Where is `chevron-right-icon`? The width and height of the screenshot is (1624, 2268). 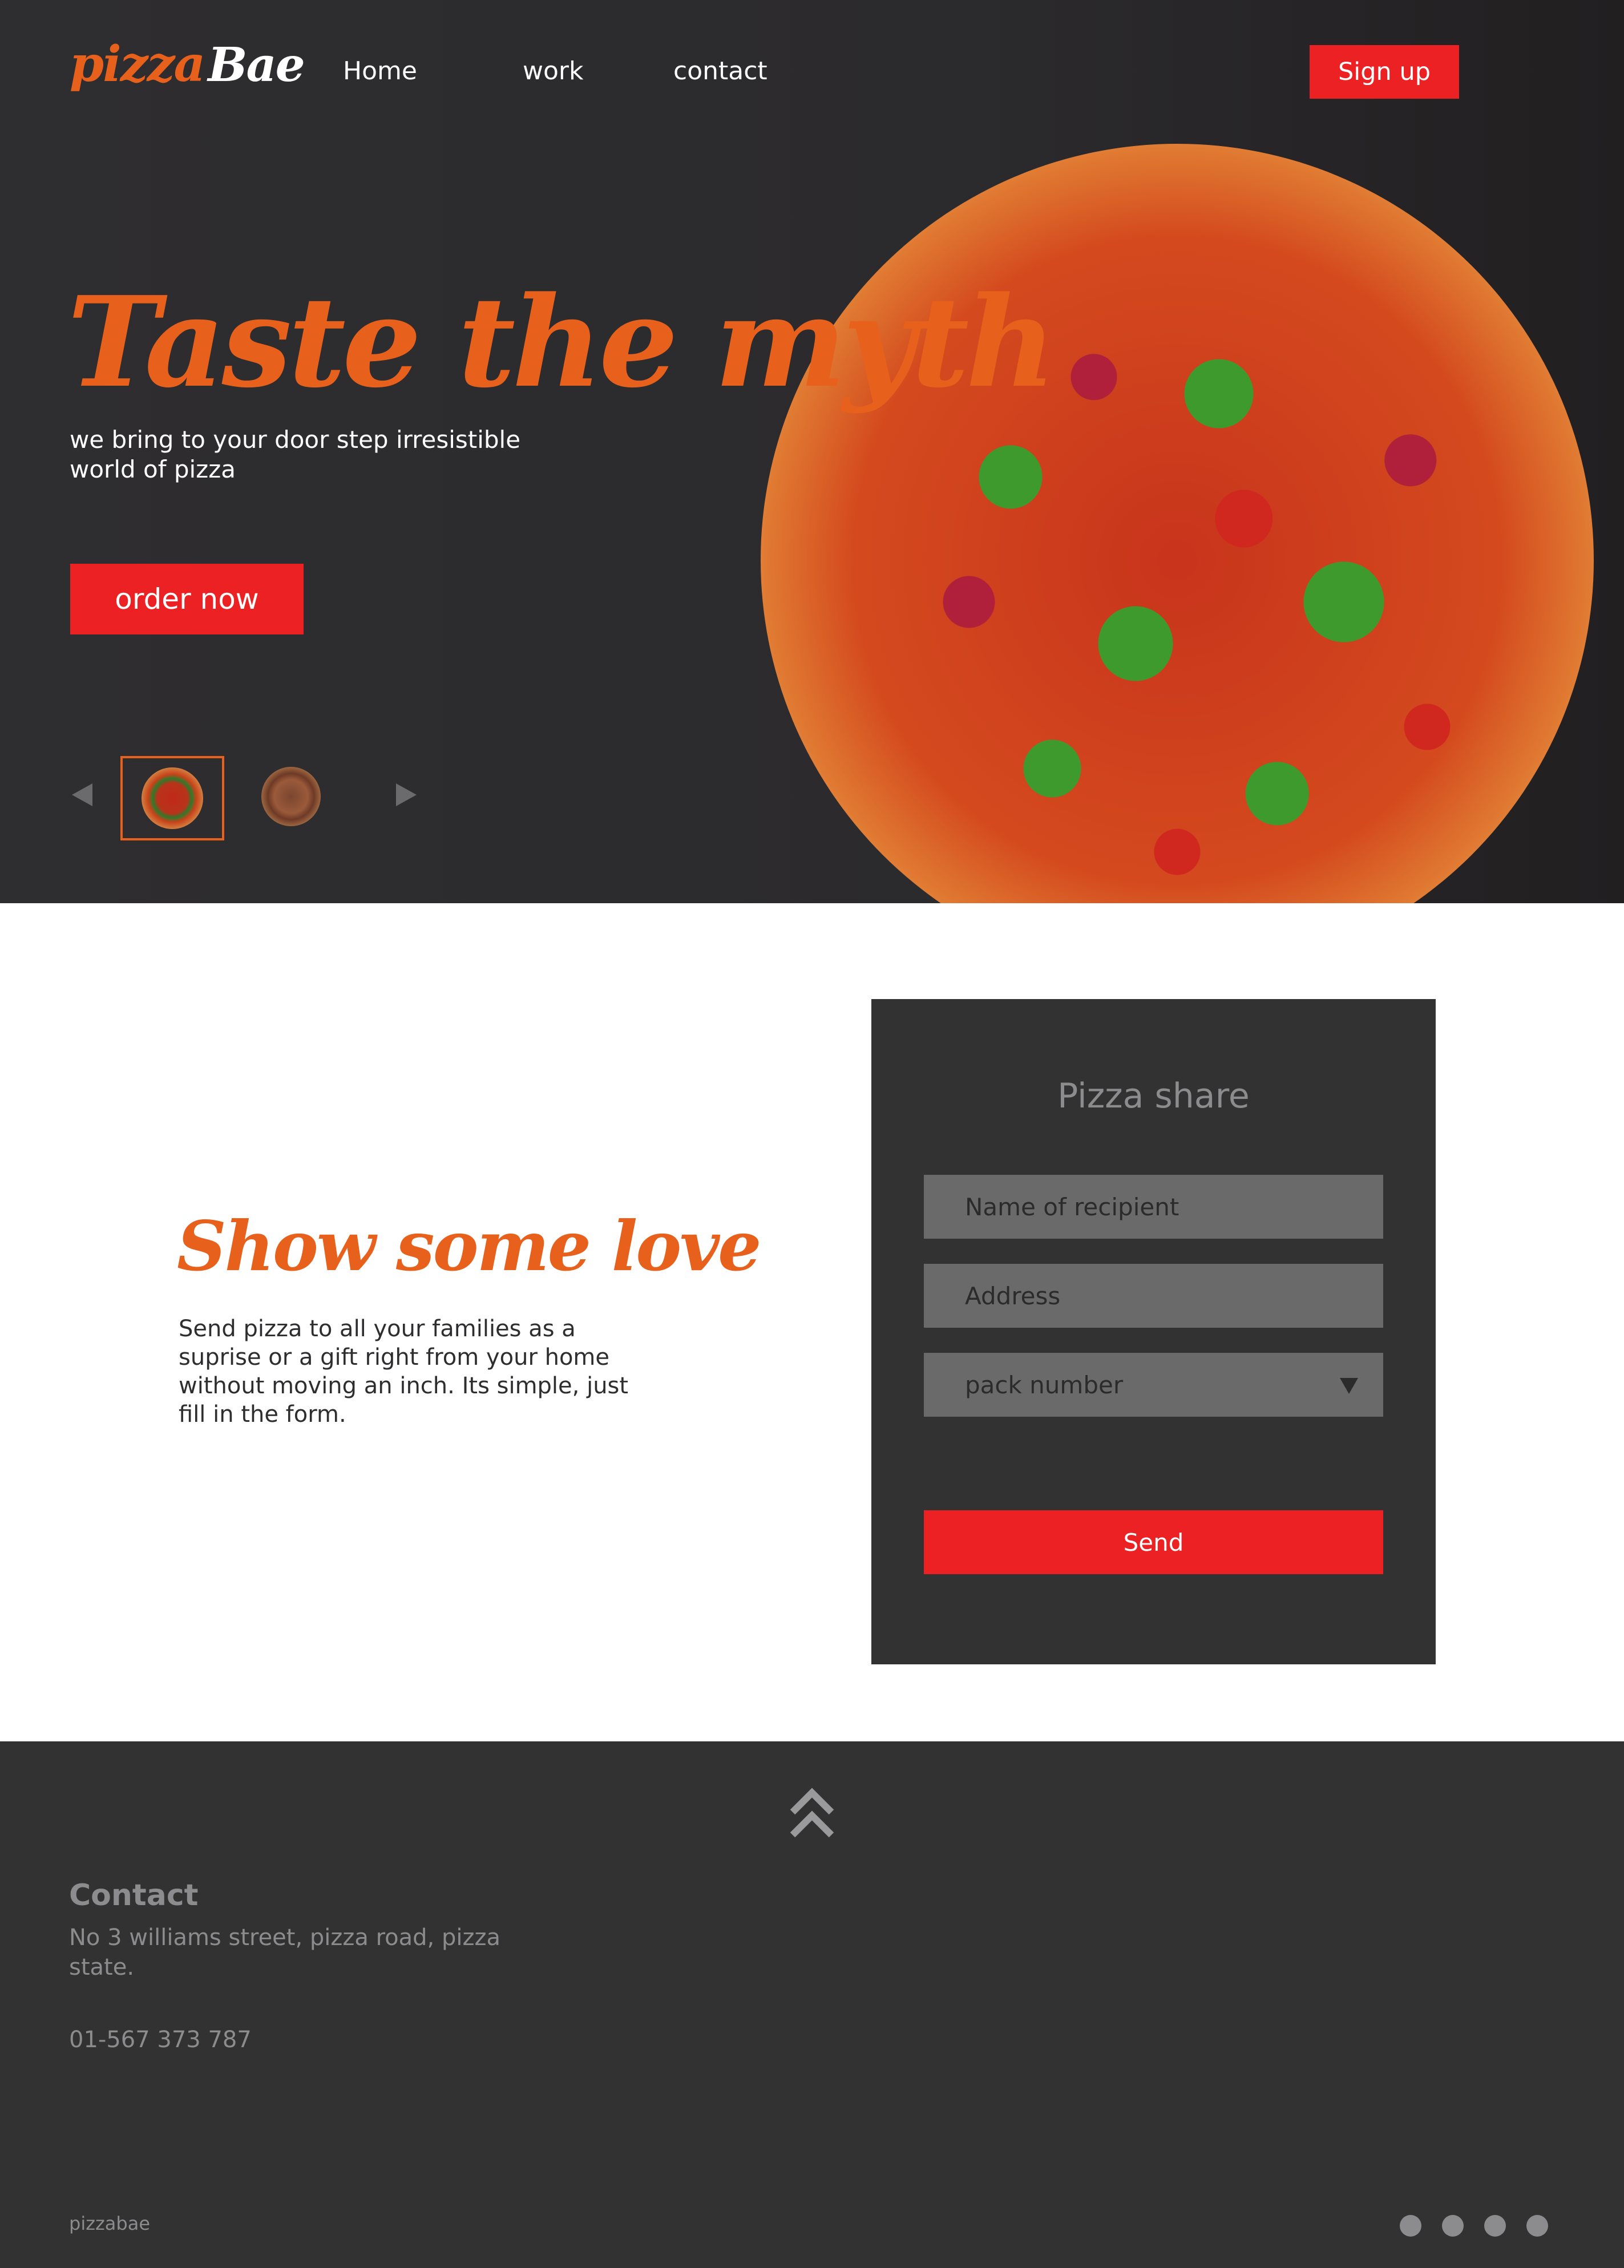 chevron-right-icon is located at coordinates (406, 794).